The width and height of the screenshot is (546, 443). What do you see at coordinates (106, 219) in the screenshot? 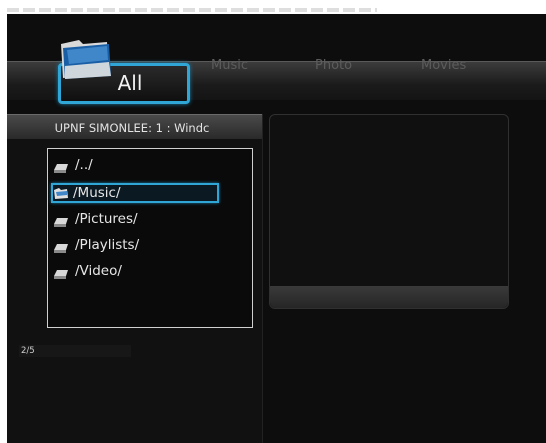
I see `list-item-label: /Pictures/` at bounding box center [106, 219].